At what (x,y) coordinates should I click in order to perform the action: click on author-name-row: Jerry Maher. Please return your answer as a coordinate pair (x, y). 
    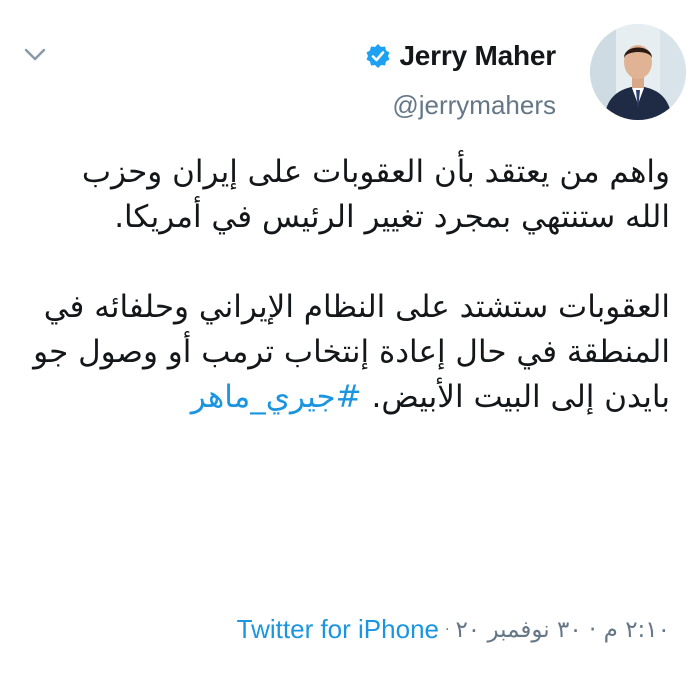
    Looking at the image, I should click on (460, 56).